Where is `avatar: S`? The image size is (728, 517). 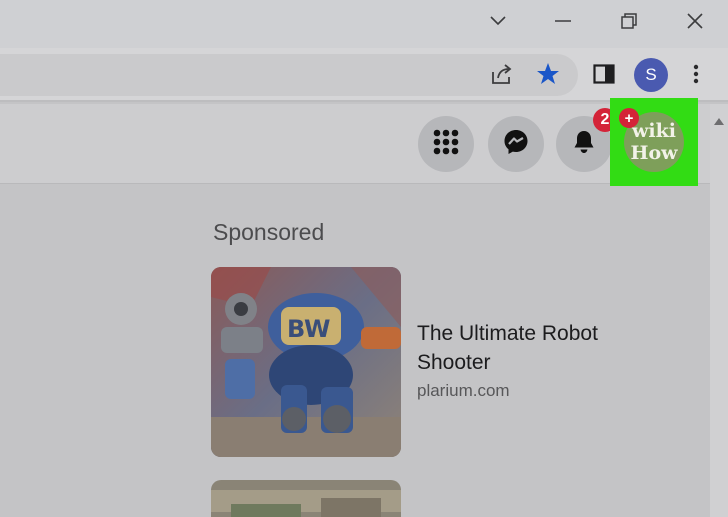 avatar: S is located at coordinates (651, 75).